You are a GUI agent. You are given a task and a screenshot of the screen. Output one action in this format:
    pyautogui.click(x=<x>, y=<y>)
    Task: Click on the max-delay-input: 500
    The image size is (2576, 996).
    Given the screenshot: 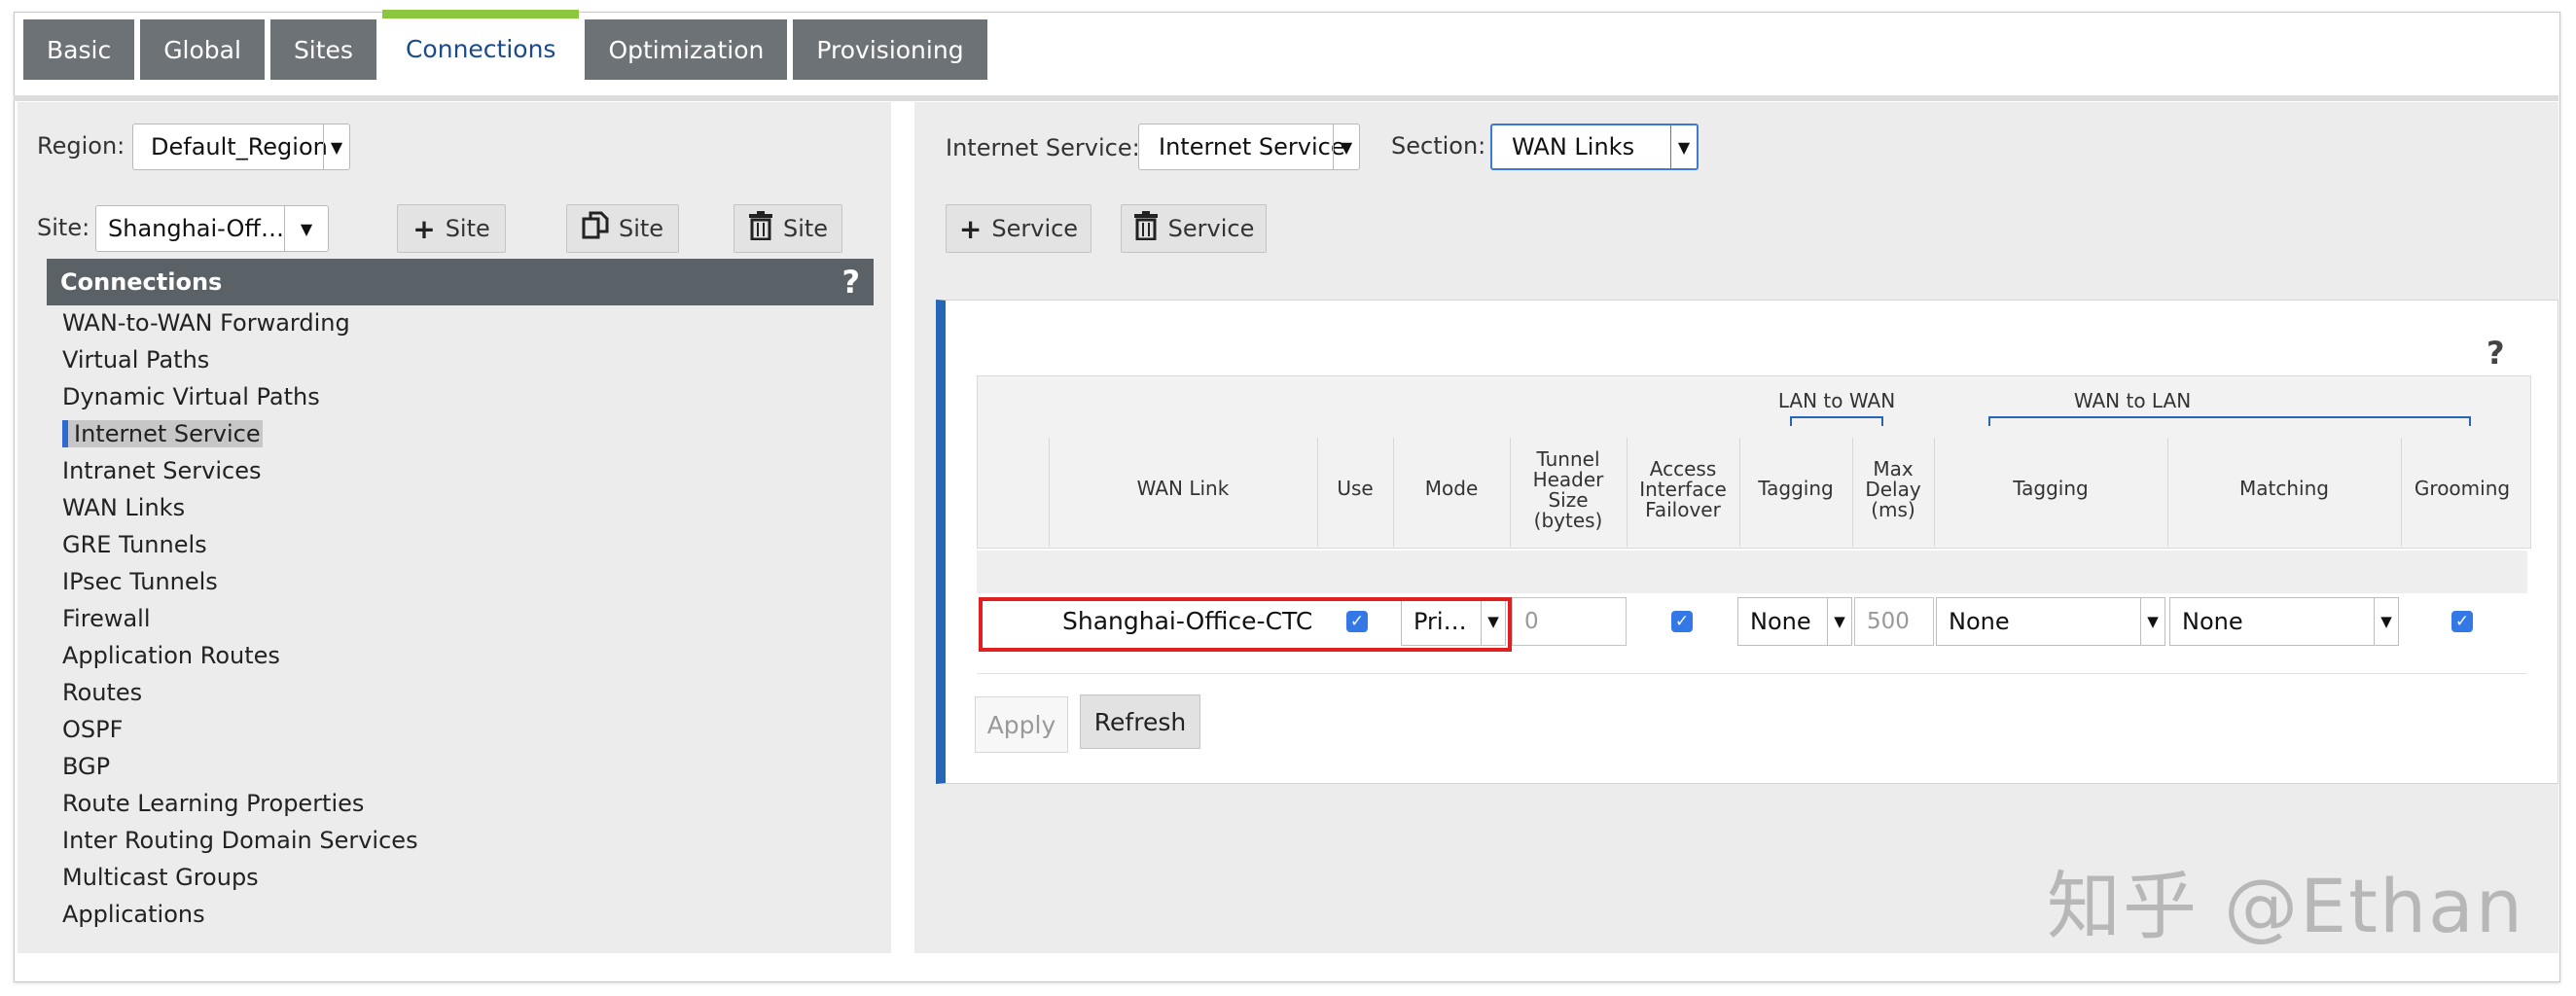 What is the action you would take?
    pyautogui.click(x=1894, y=621)
    